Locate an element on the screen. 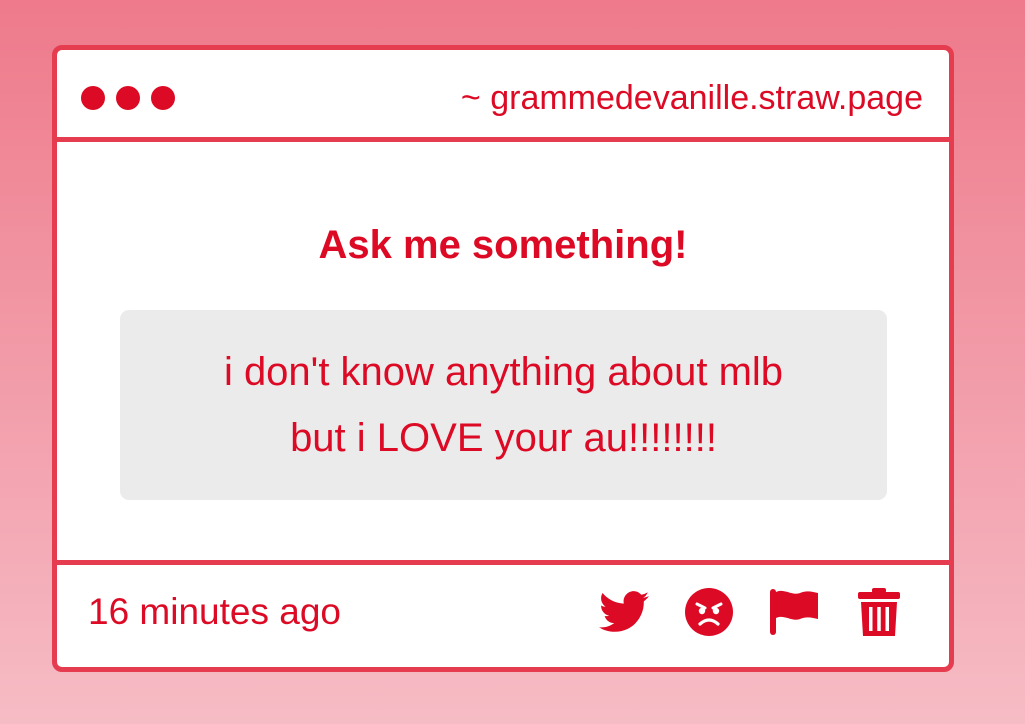 Image resolution: width=1025 pixels, height=724 pixels. question-line-1: i don't know anything about mlb is located at coordinates (503, 372).